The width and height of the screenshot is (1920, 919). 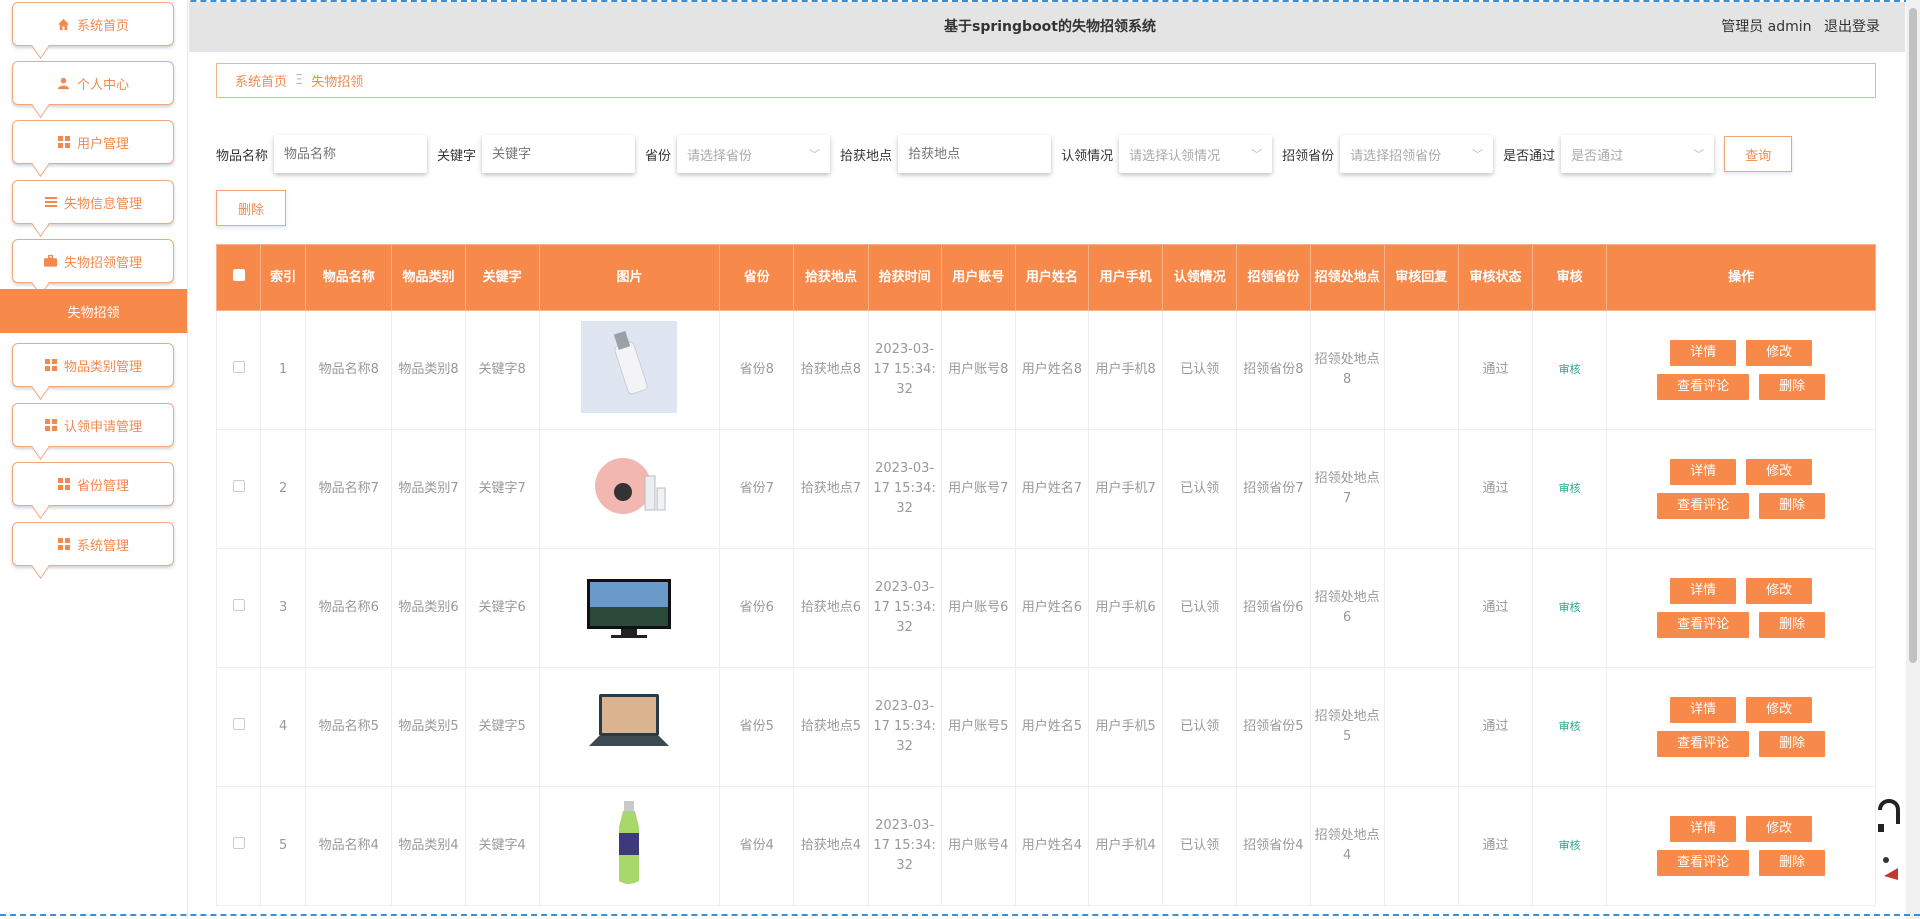 What do you see at coordinates (1852, 27) in the screenshot?
I see `logout-link: 退出登录` at bounding box center [1852, 27].